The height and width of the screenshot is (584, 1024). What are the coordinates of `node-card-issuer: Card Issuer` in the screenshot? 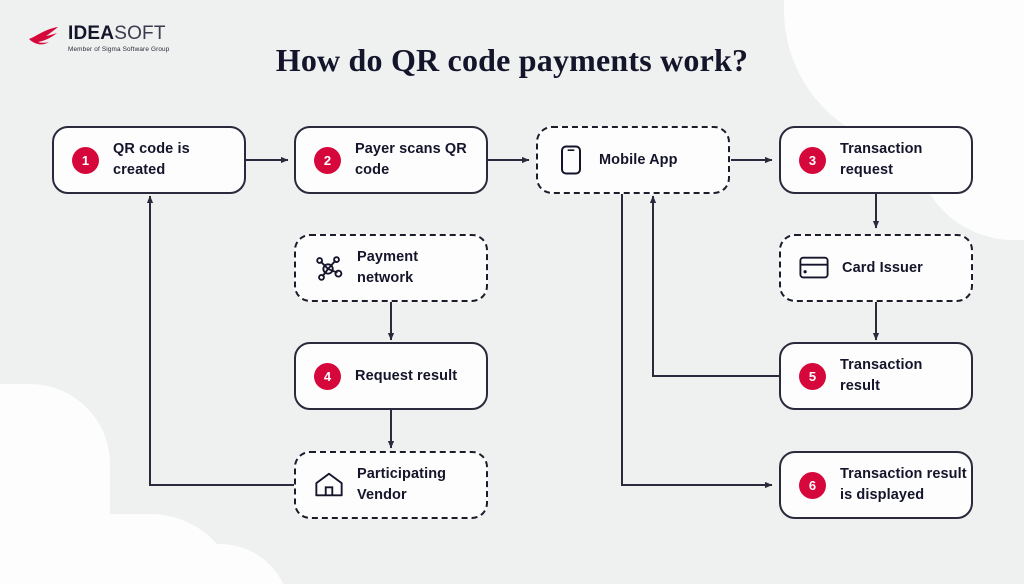 It's located at (876, 268).